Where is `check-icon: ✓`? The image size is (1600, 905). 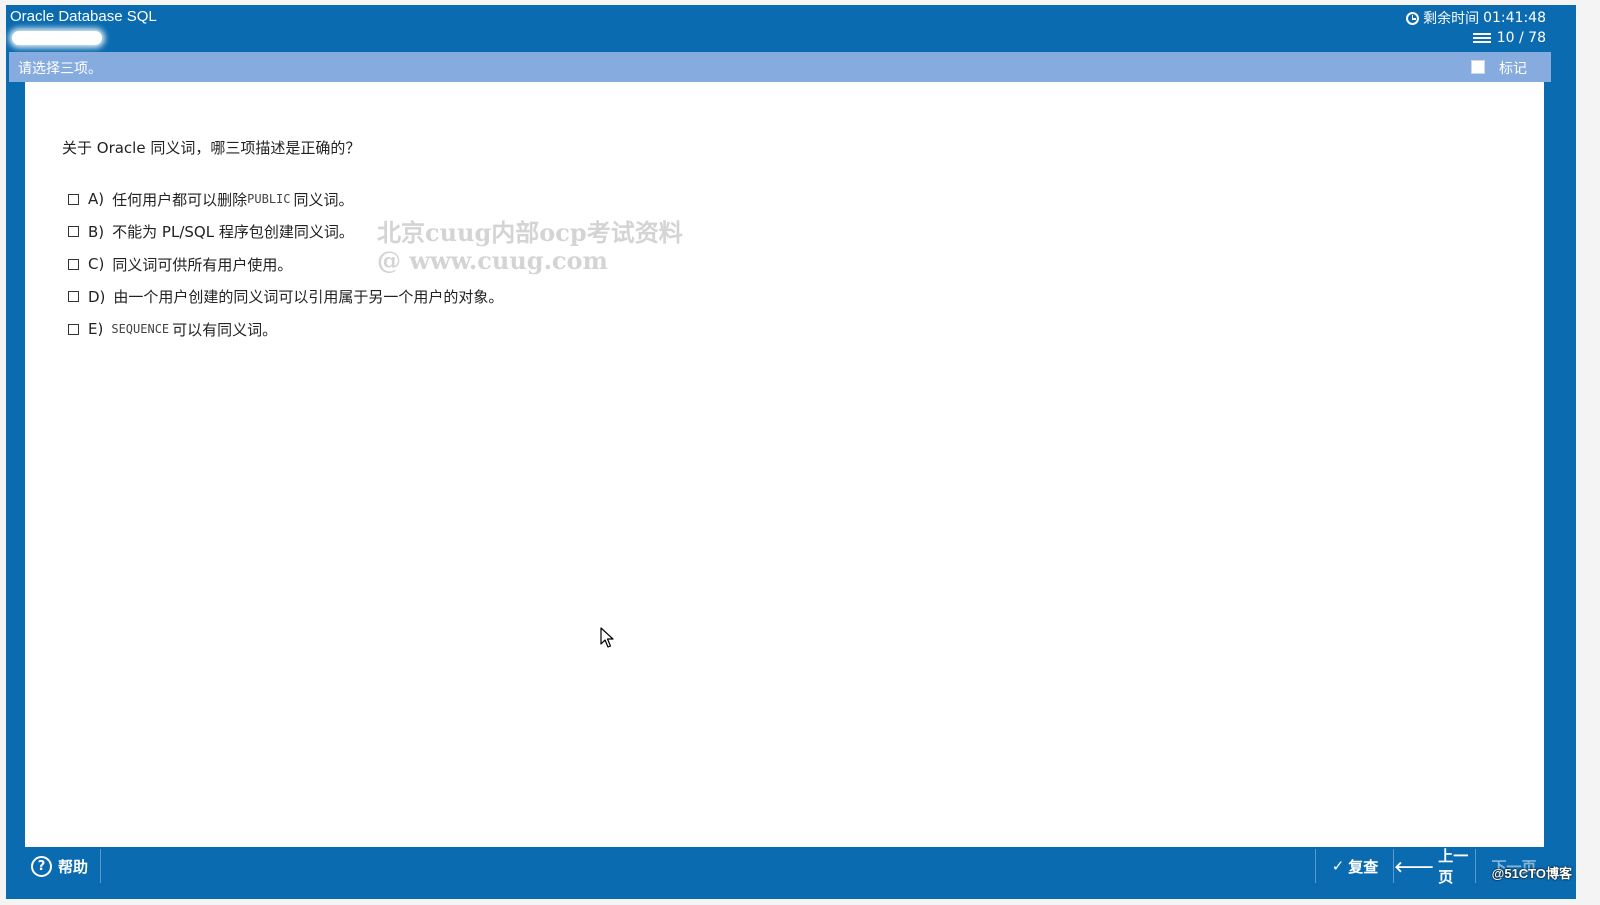 check-icon: ✓ is located at coordinates (1338, 866).